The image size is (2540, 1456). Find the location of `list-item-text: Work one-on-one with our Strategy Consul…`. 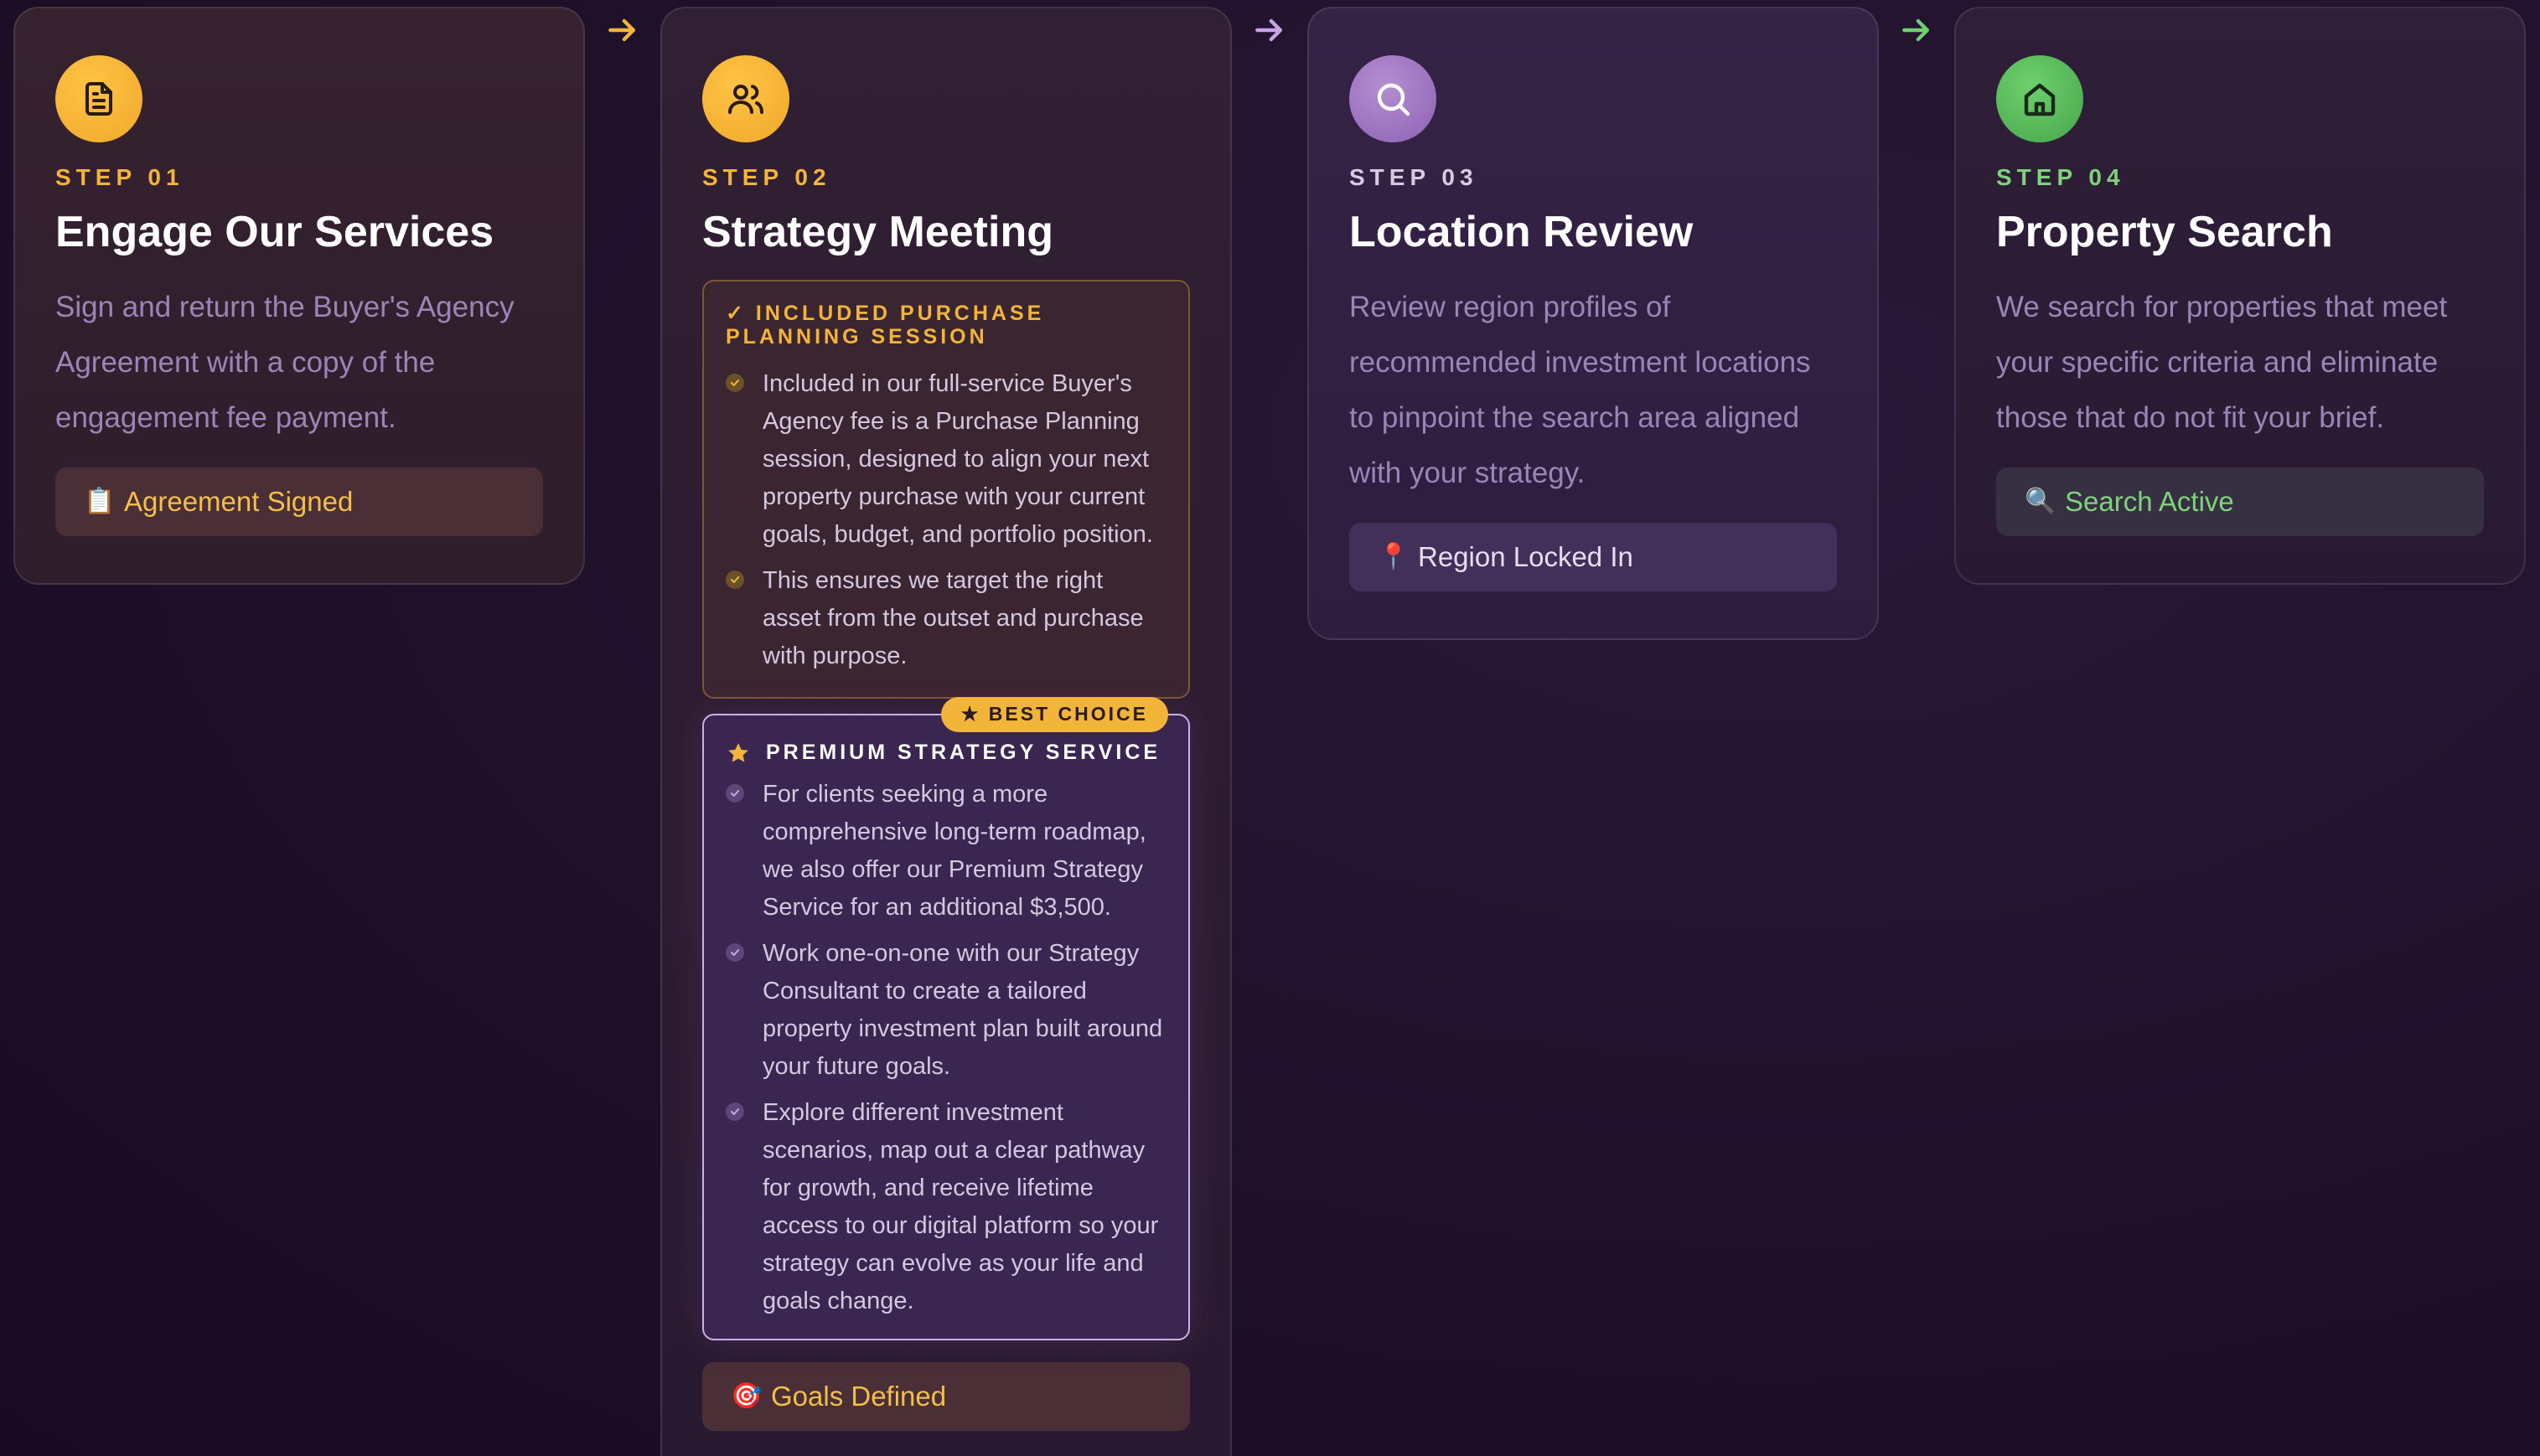

list-item-text: Work one-on-one with our Strategy Consul… is located at coordinates (963, 1009).